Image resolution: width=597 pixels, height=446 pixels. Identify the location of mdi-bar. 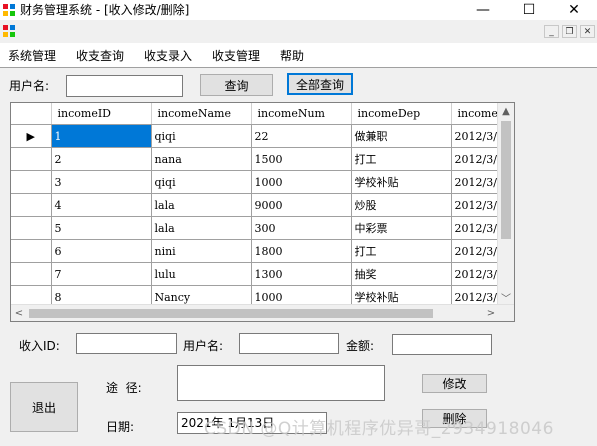
(298, 31).